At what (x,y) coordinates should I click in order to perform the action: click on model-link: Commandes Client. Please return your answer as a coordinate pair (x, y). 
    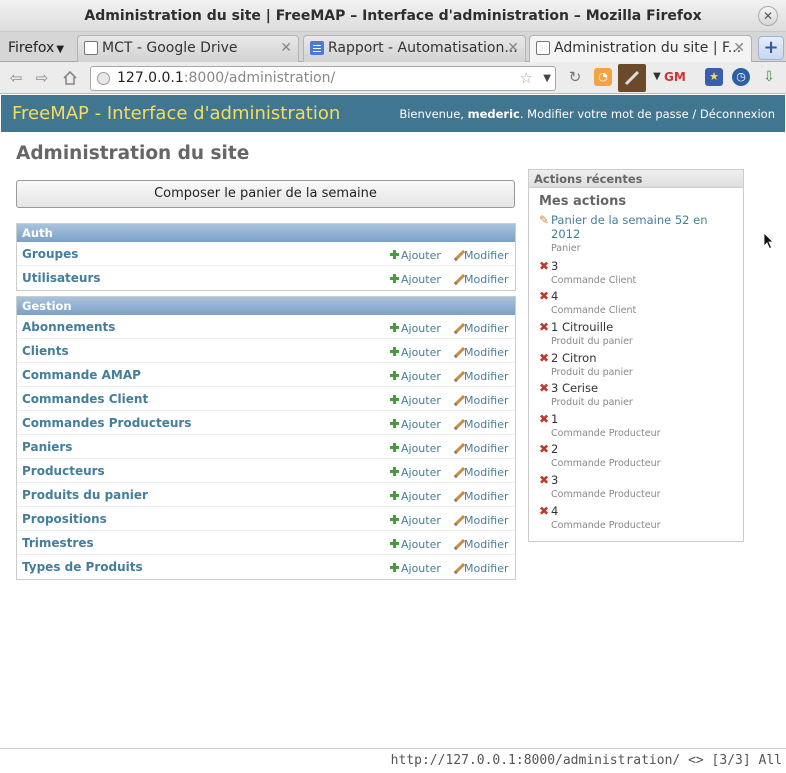
    Looking at the image, I should click on (85, 399).